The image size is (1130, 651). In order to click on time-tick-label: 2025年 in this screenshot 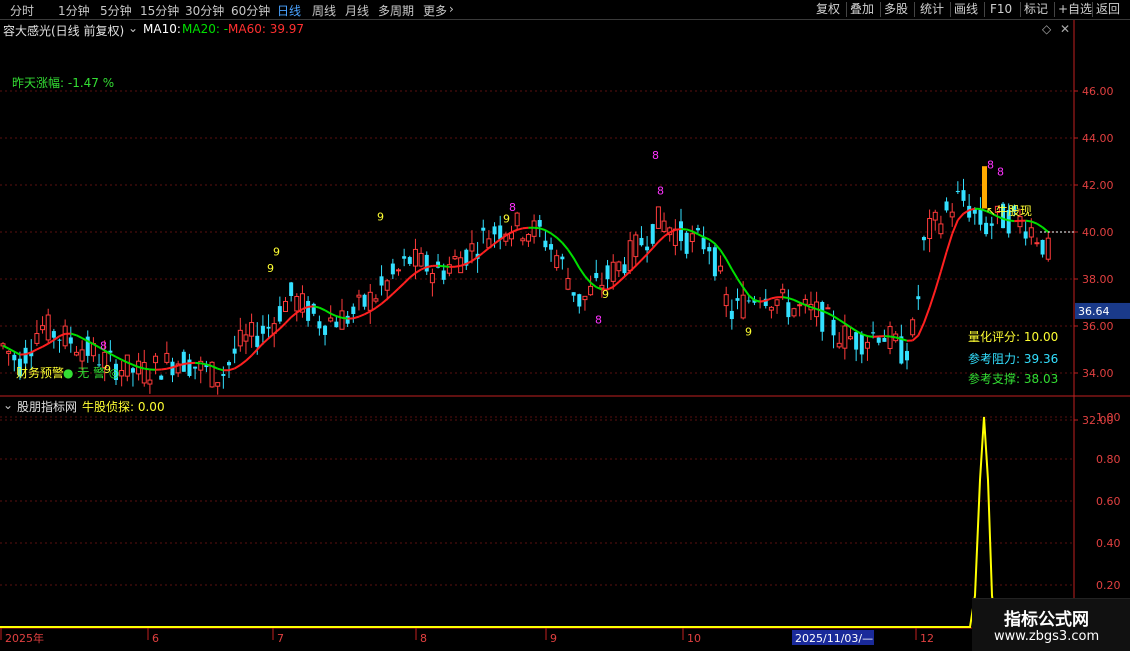, I will do `click(24, 638)`.